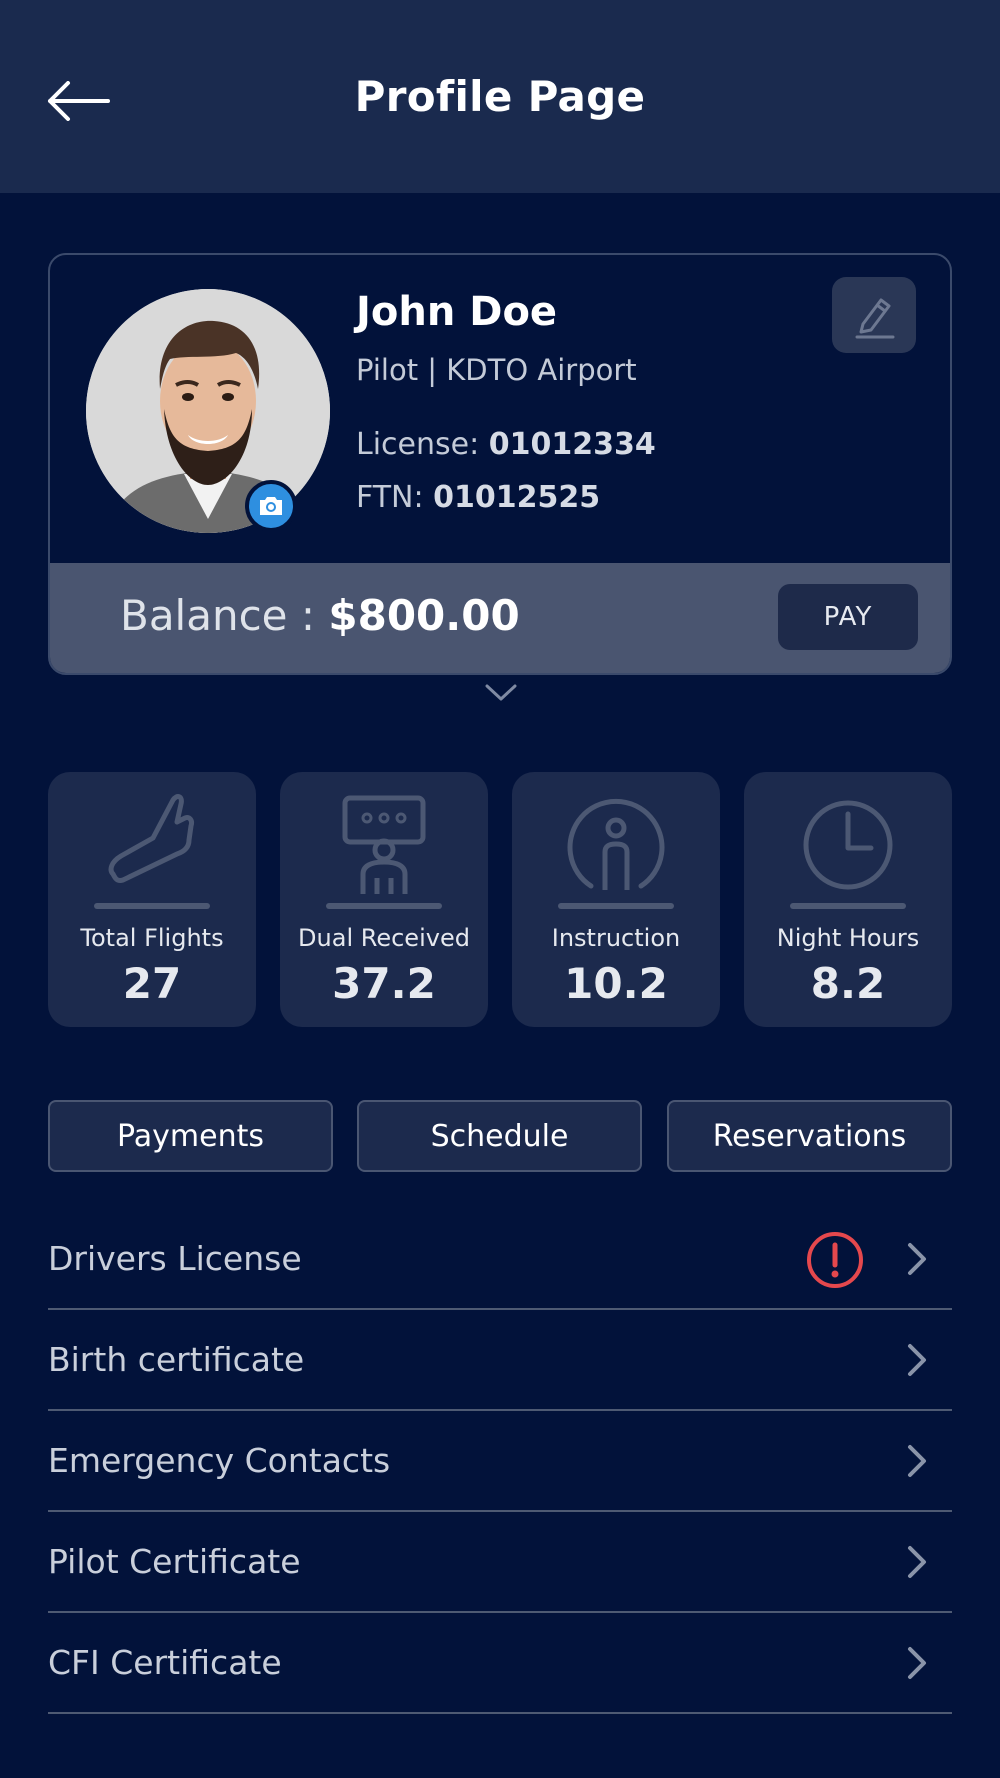 Image resolution: width=1000 pixels, height=1778 pixels. Describe the element at coordinates (190, 1136) in the screenshot. I see `tab-payments: Payments` at that location.